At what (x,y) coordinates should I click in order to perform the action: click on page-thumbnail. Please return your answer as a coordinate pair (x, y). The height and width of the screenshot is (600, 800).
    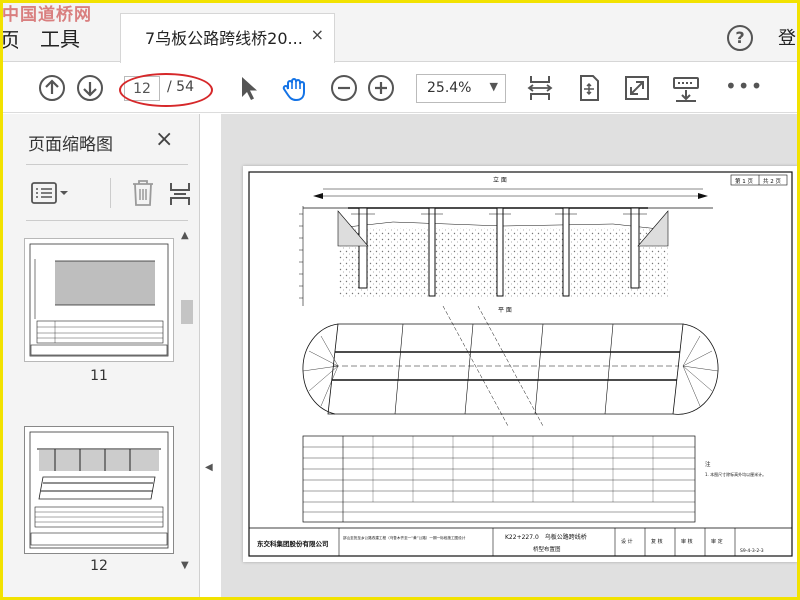
    Looking at the image, I should click on (99, 300).